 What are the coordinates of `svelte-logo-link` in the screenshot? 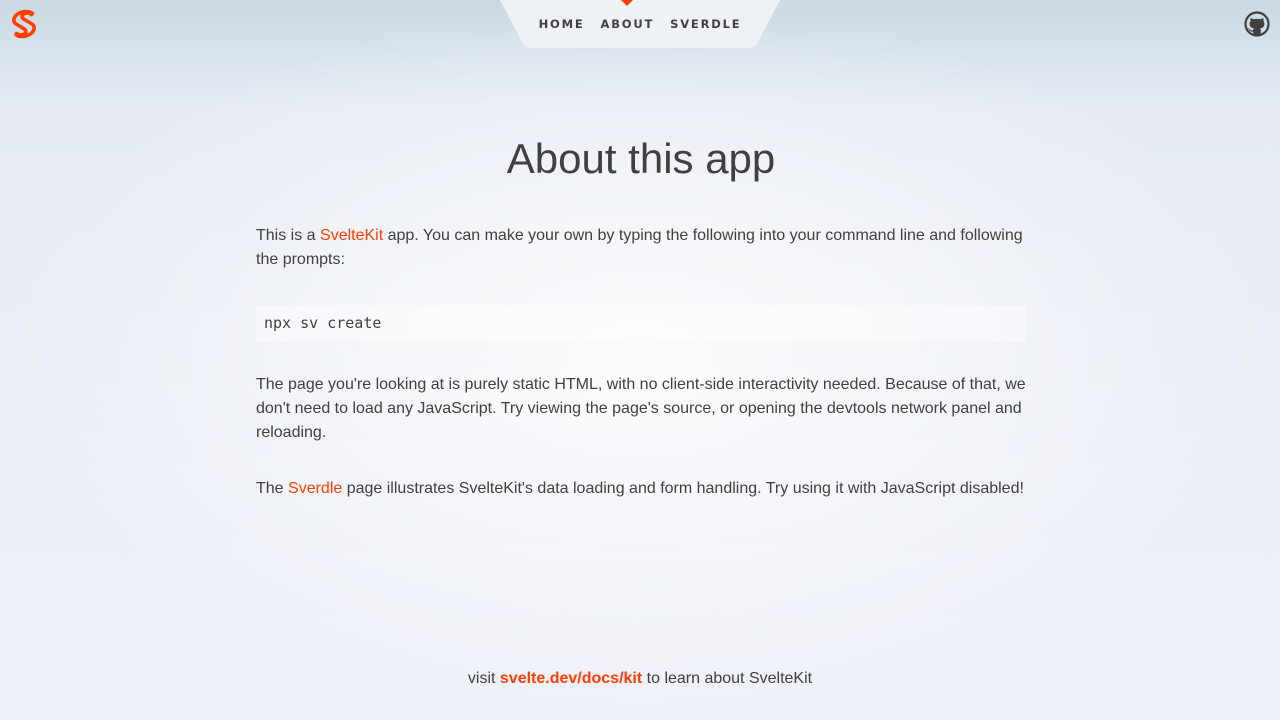 It's located at (24, 24).